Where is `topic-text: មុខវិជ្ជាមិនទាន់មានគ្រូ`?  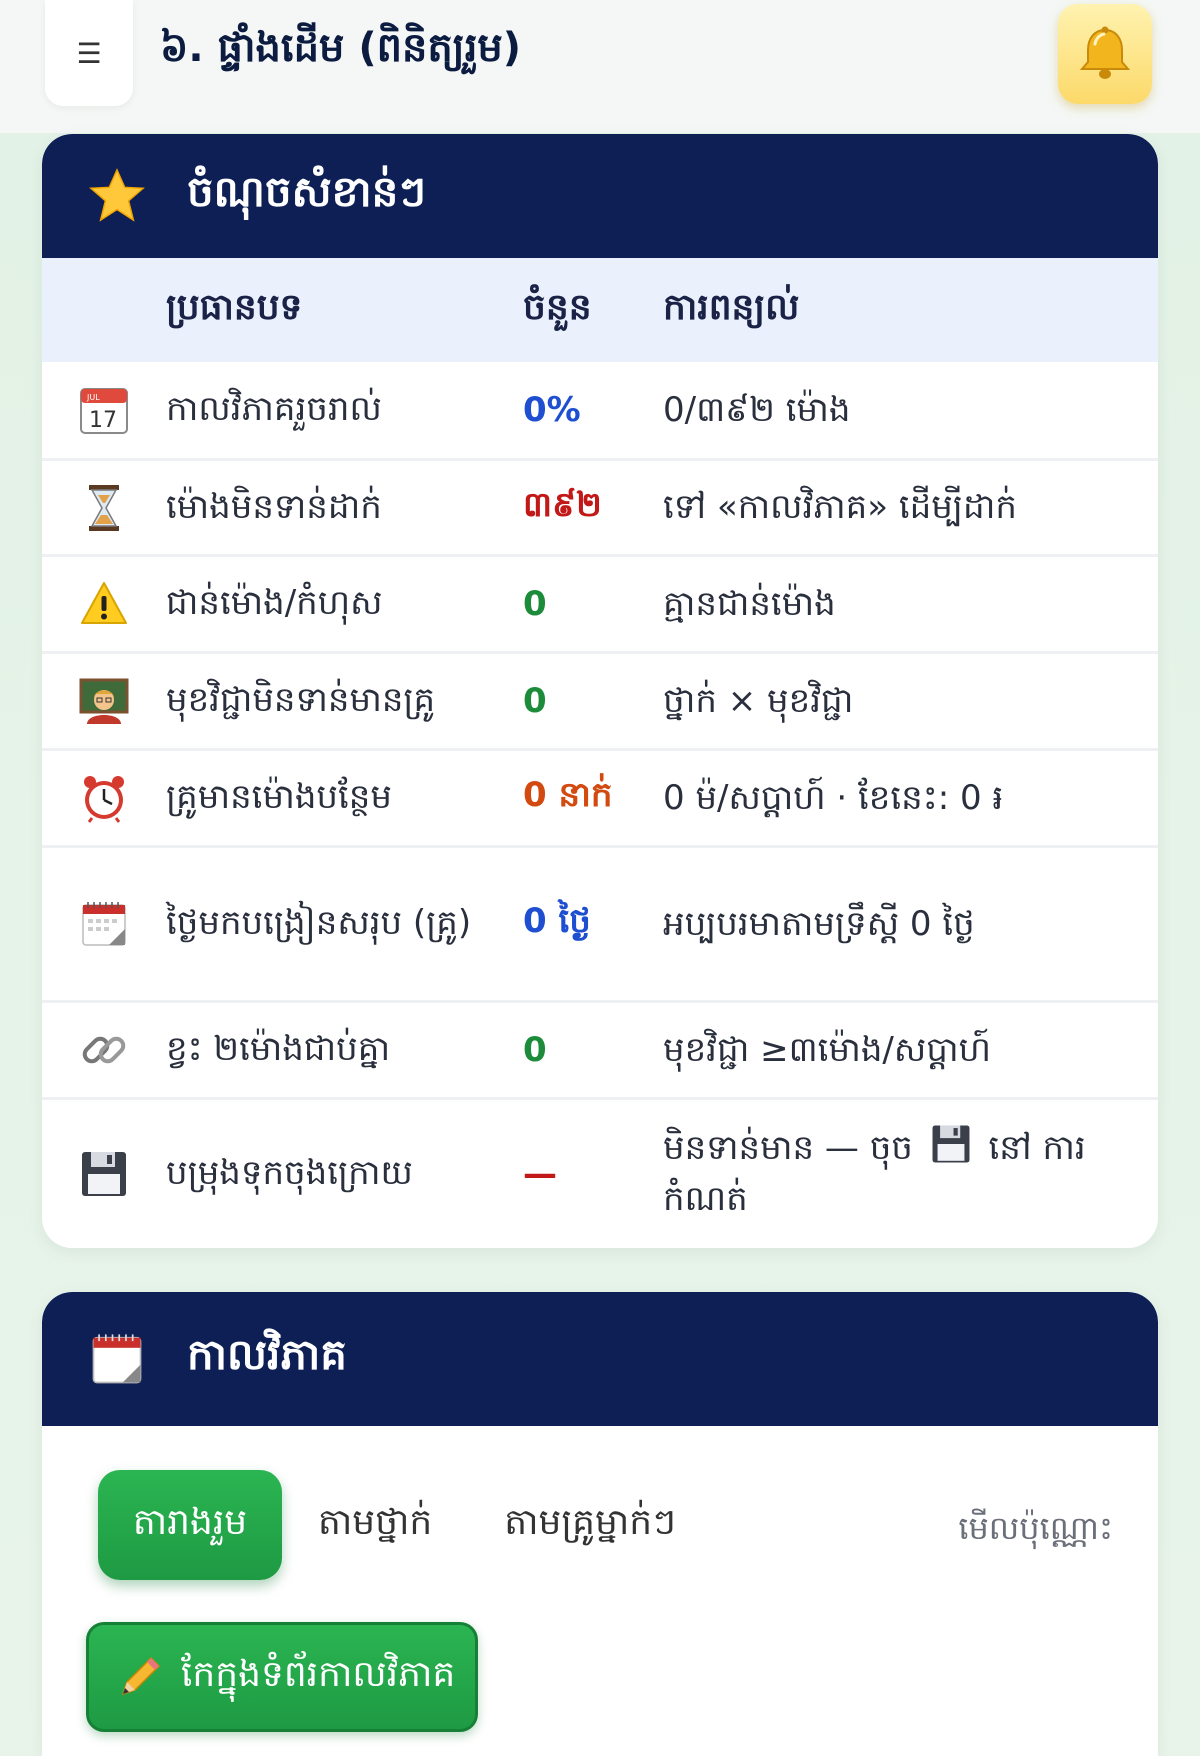 topic-text: មុខវិជ្ជាមិនទាន់មានគ្រូ is located at coordinates (301, 700).